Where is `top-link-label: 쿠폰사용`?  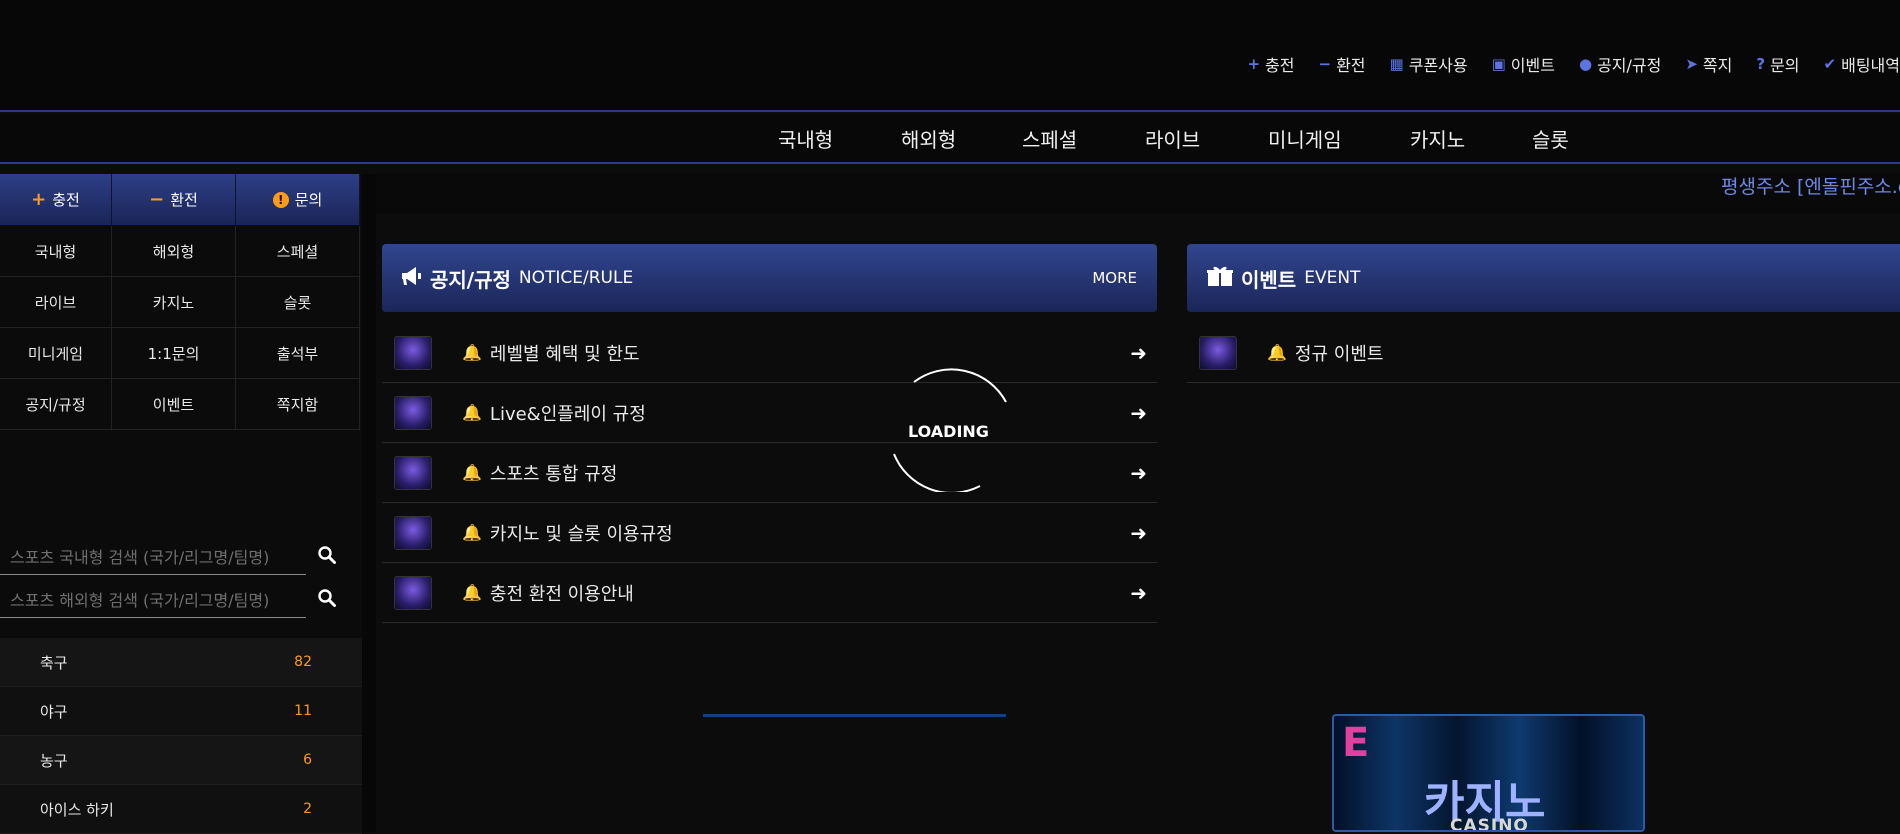 top-link-label: 쿠폰사용 is located at coordinates (1438, 65).